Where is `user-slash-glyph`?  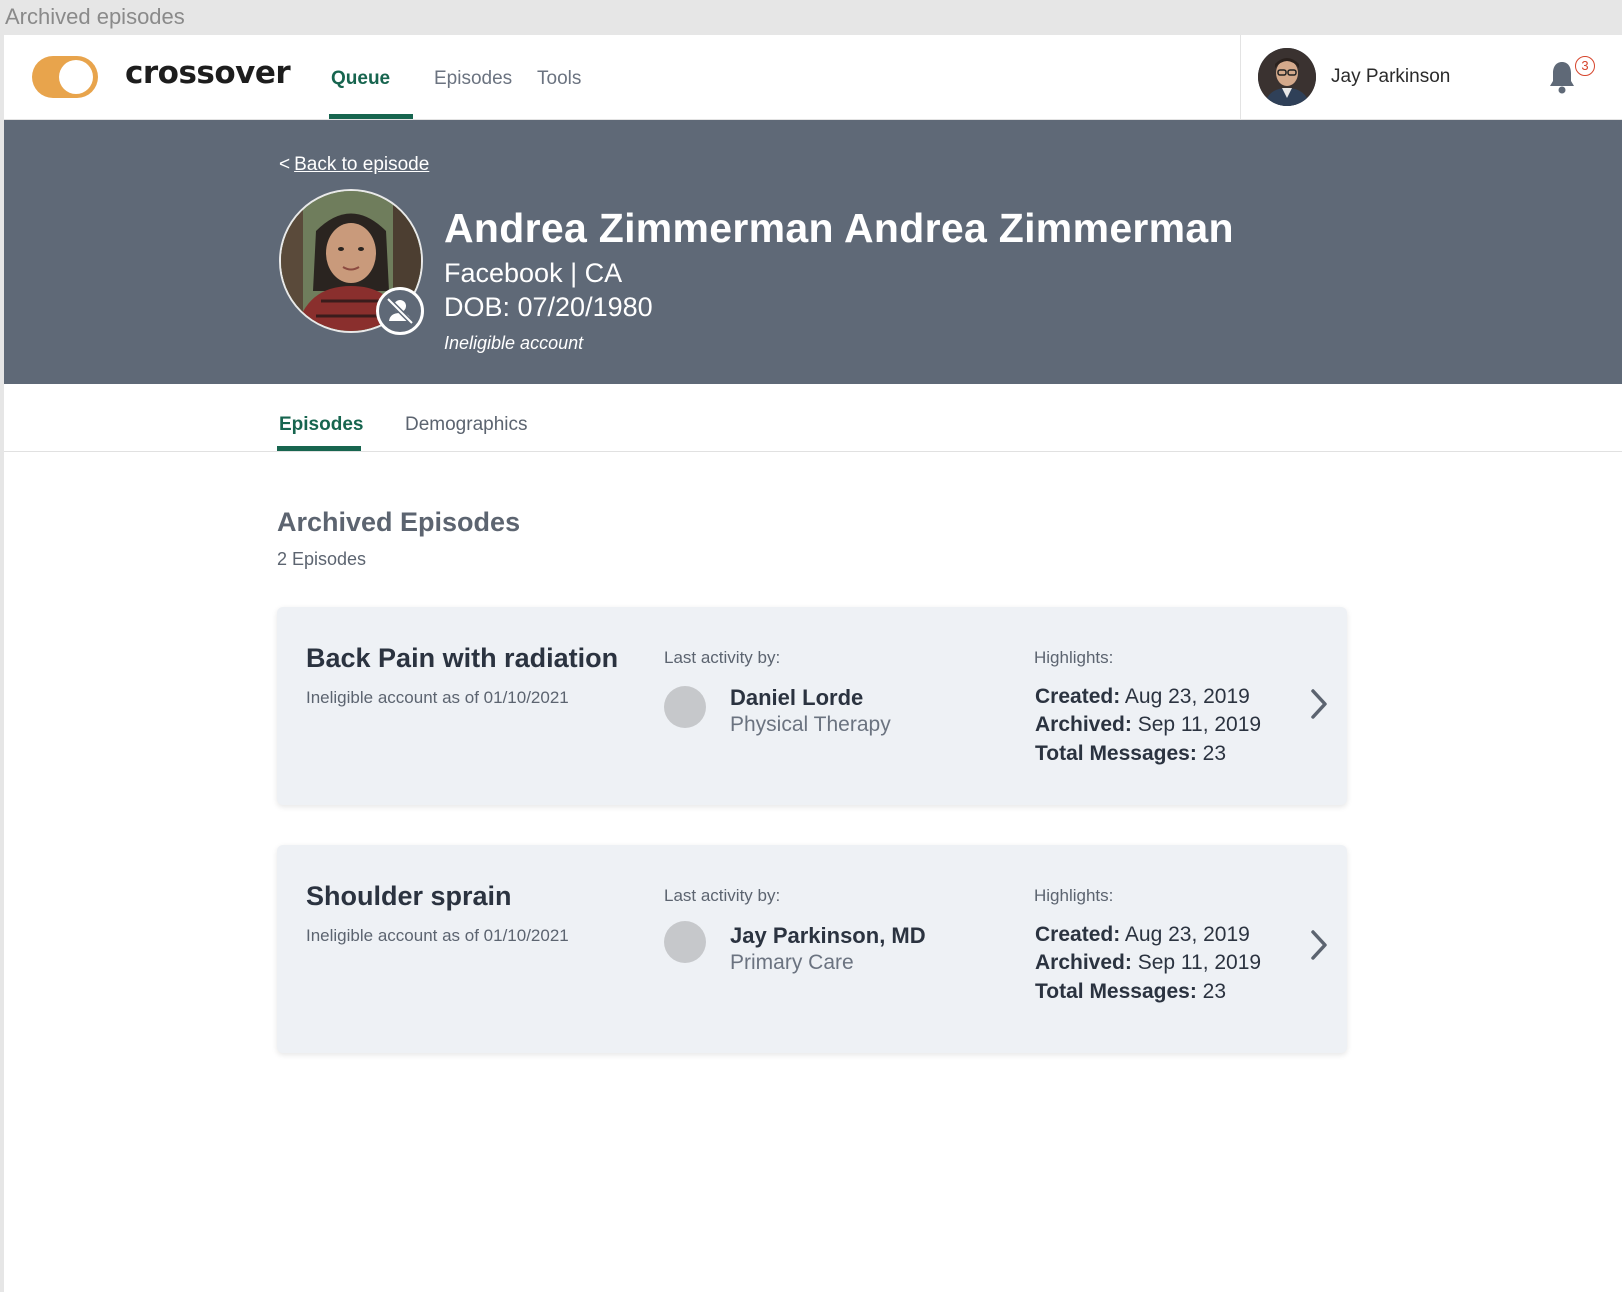
user-slash-glyph is located at coordinates (400, 311).